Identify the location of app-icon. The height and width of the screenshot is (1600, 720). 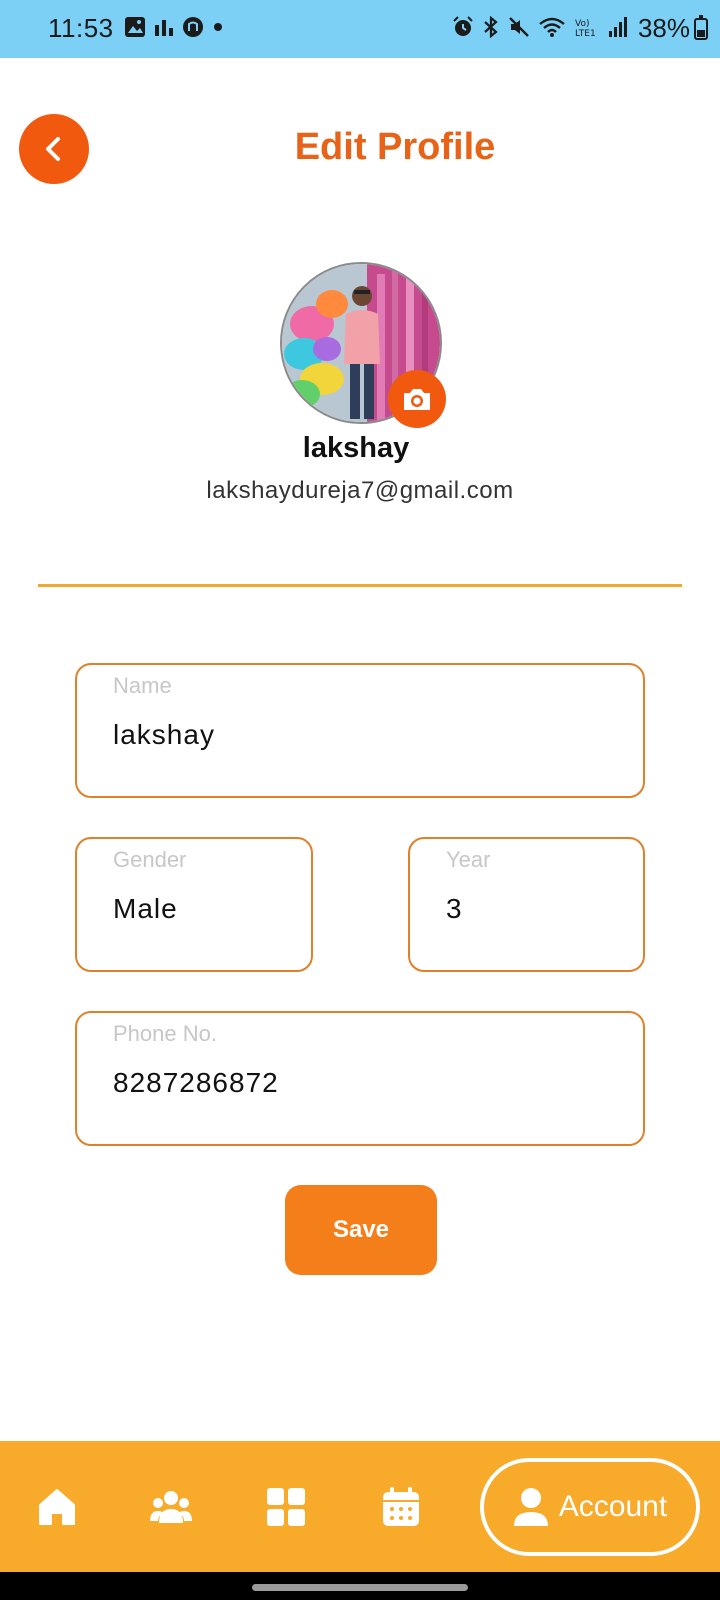
(193, 27).